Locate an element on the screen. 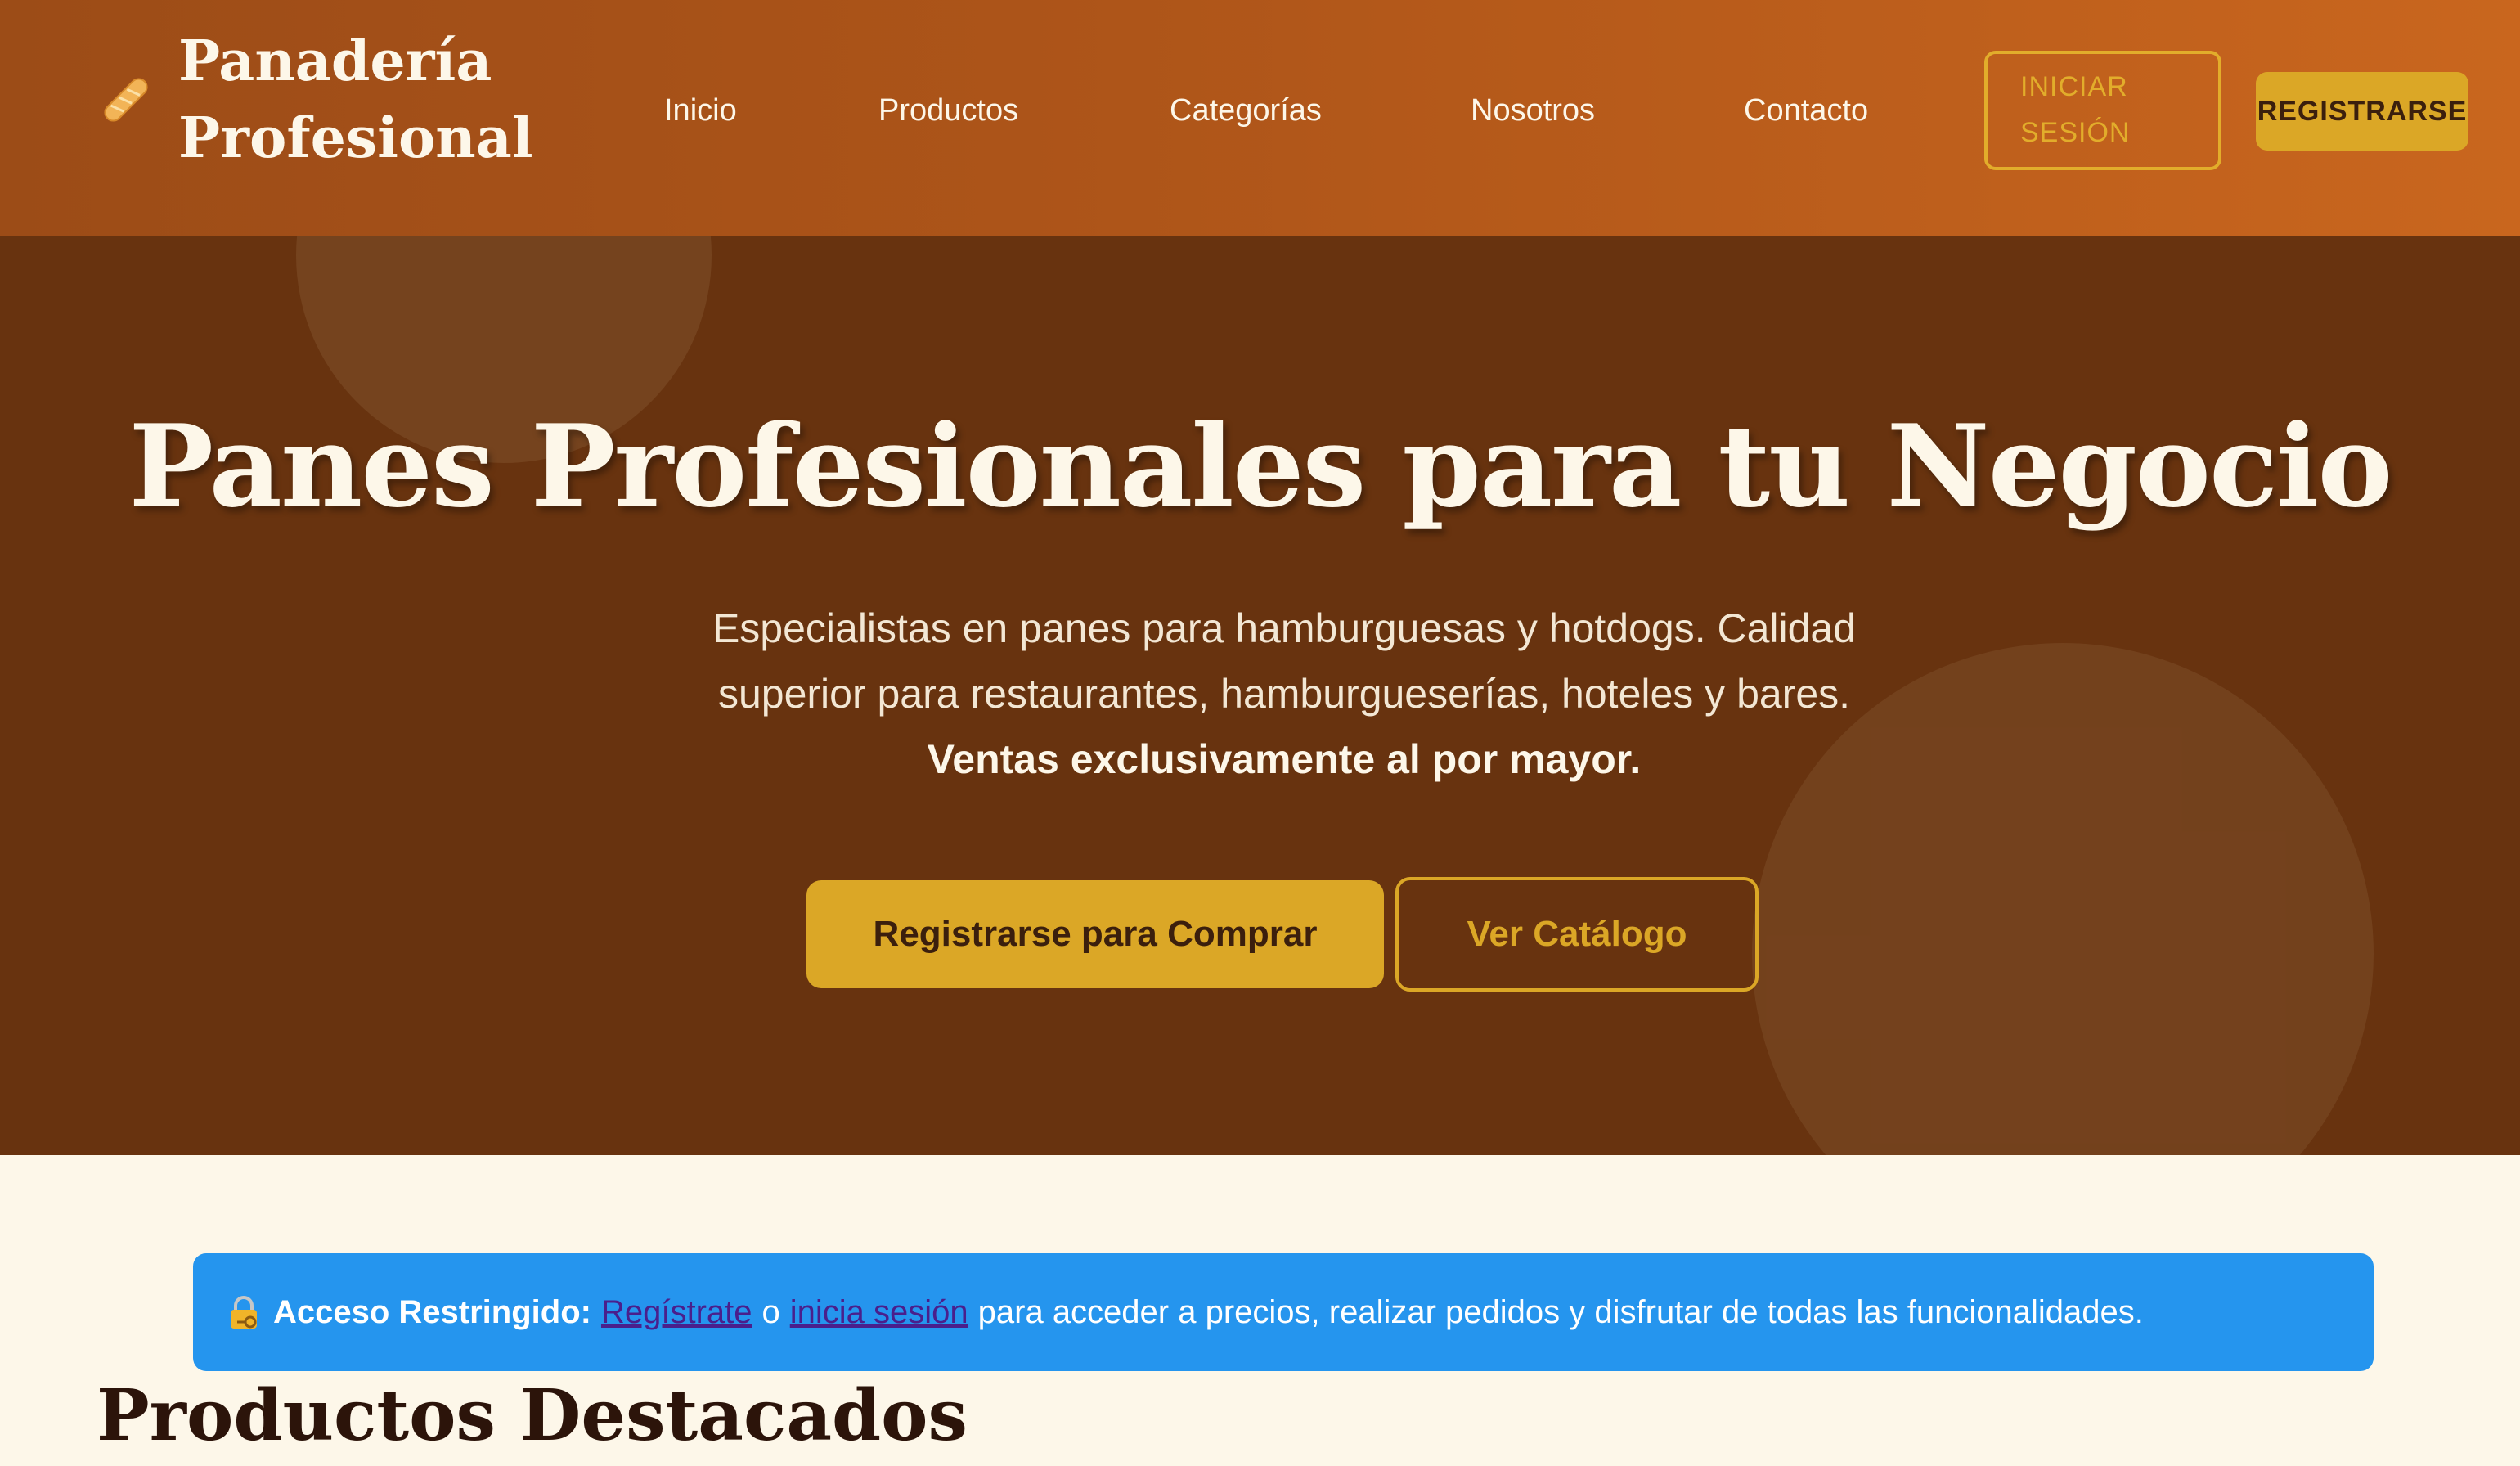 This screenshot has height=1466, width=2520. login-label-line1: INICIAR is located at coordinates (2074, 86).